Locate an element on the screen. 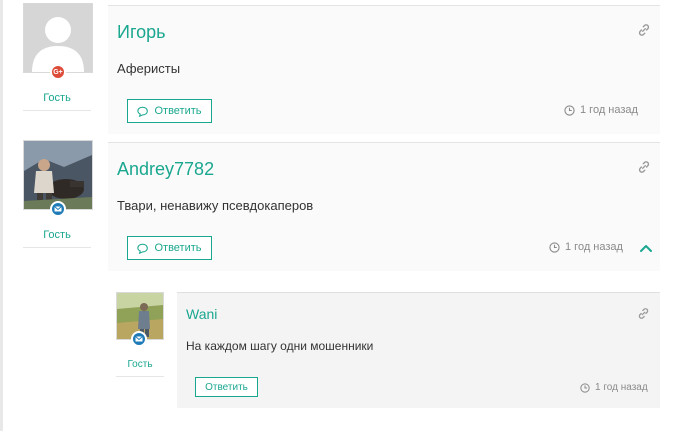 The width and height of the screenshot is (677, 431). comment-text: Твари, ненавижу псевдокаперов is located at coordinates (215, 205).